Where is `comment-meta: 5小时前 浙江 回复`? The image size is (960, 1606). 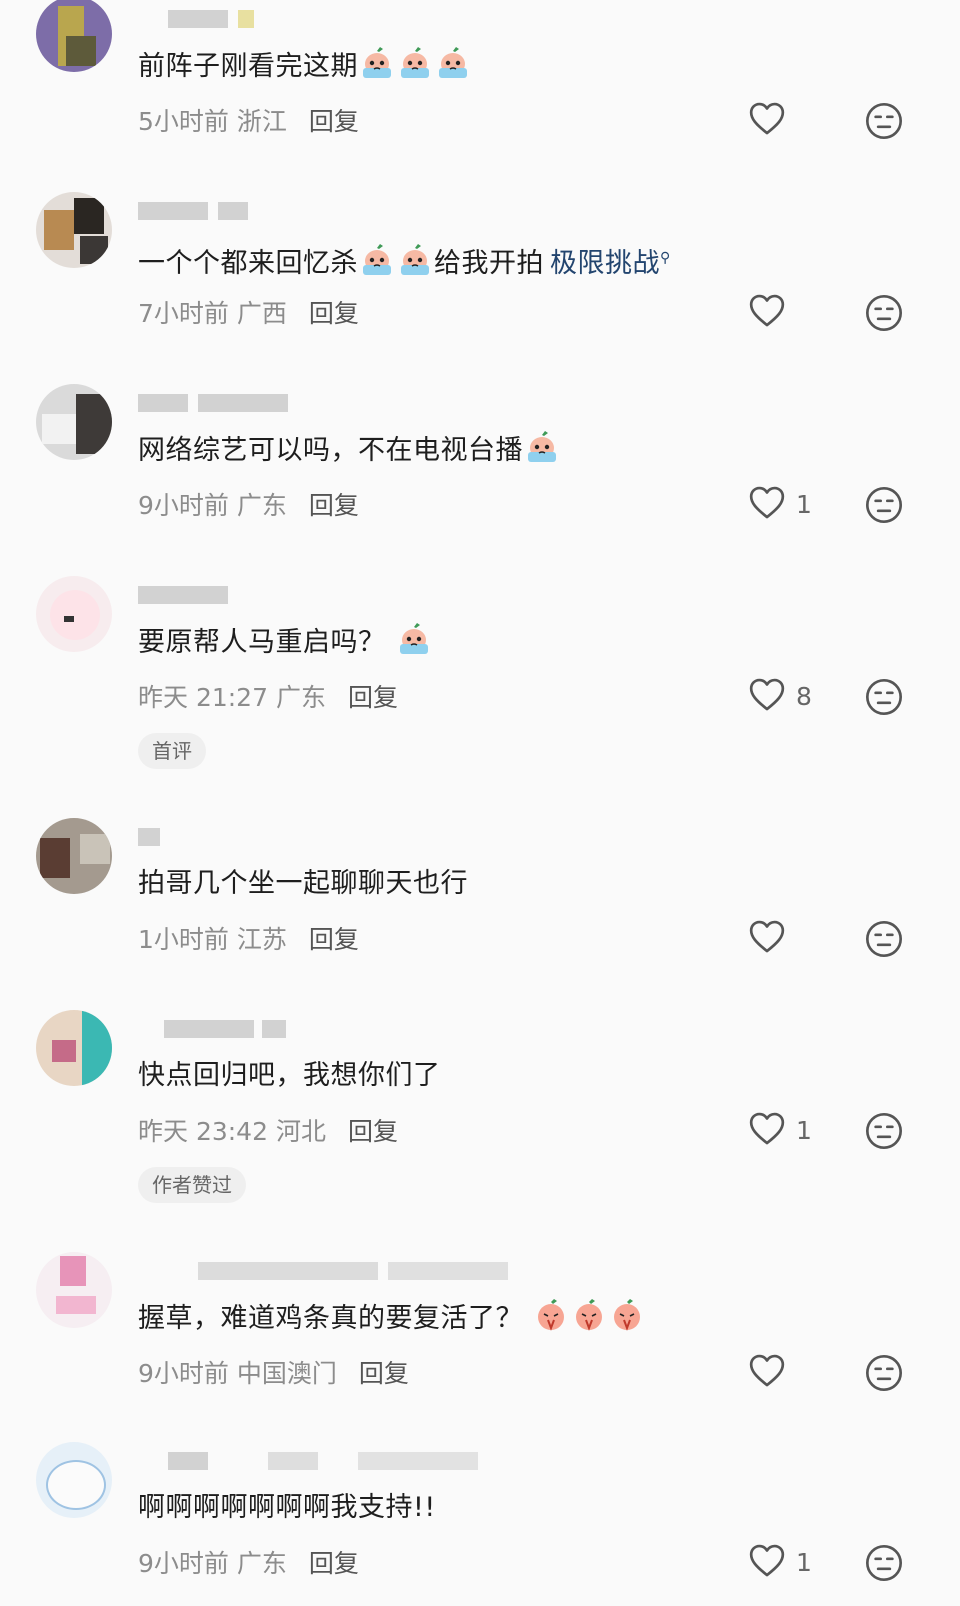 comment-meta: 5小时前 浙江 回复 is located at coordinates (248, 120).